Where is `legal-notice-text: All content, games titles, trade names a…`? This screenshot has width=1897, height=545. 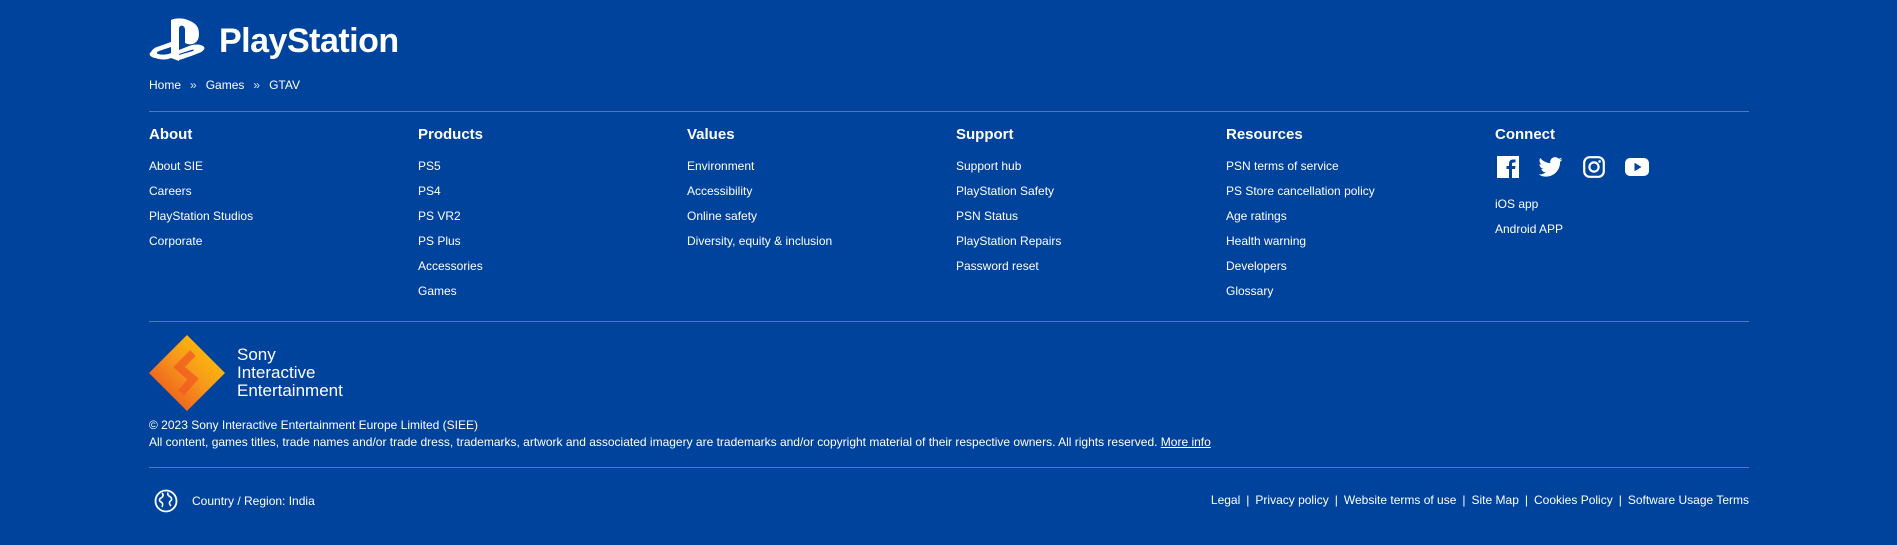
legal-notice-text: All content, games titles, trade names a… is located at coordinates (653, 442).